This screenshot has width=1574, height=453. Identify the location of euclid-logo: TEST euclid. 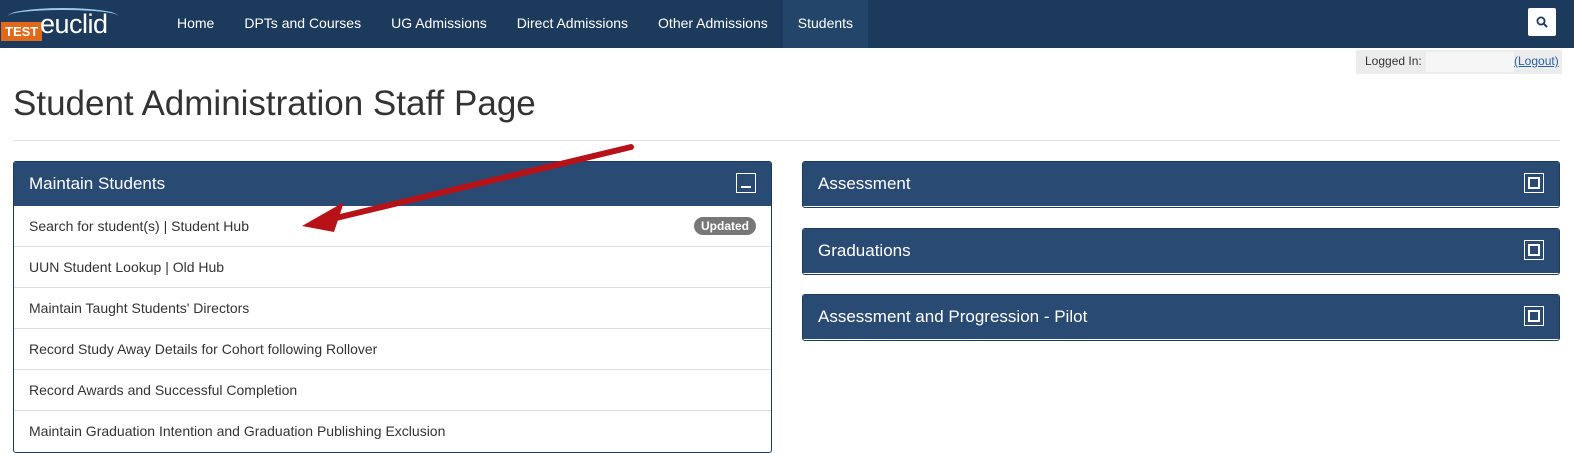
(65, 24).